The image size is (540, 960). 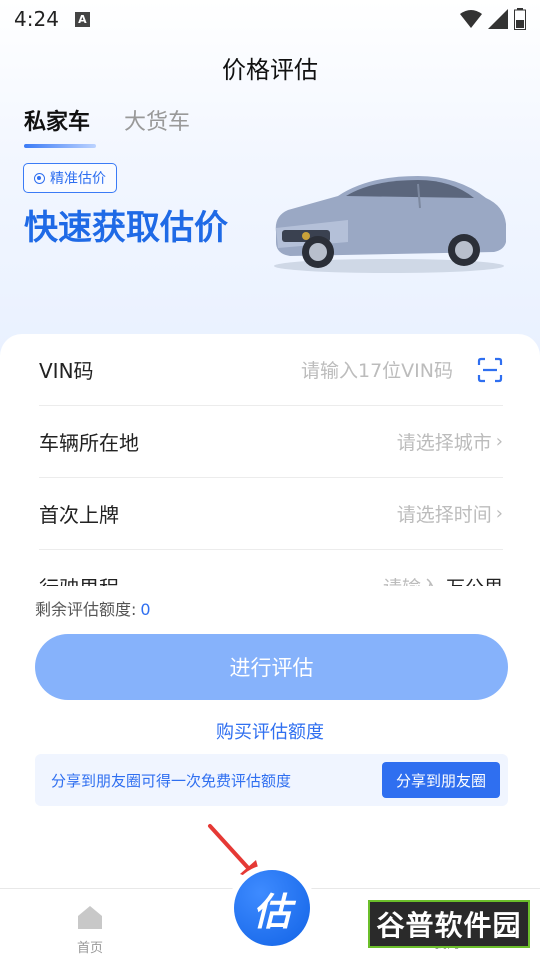 What do you see at coordinates (171, 780) in the screenshot?
I see `share-text: 分享到朋友圈可得一次免费评估额度` at bounding box center [171, 780].